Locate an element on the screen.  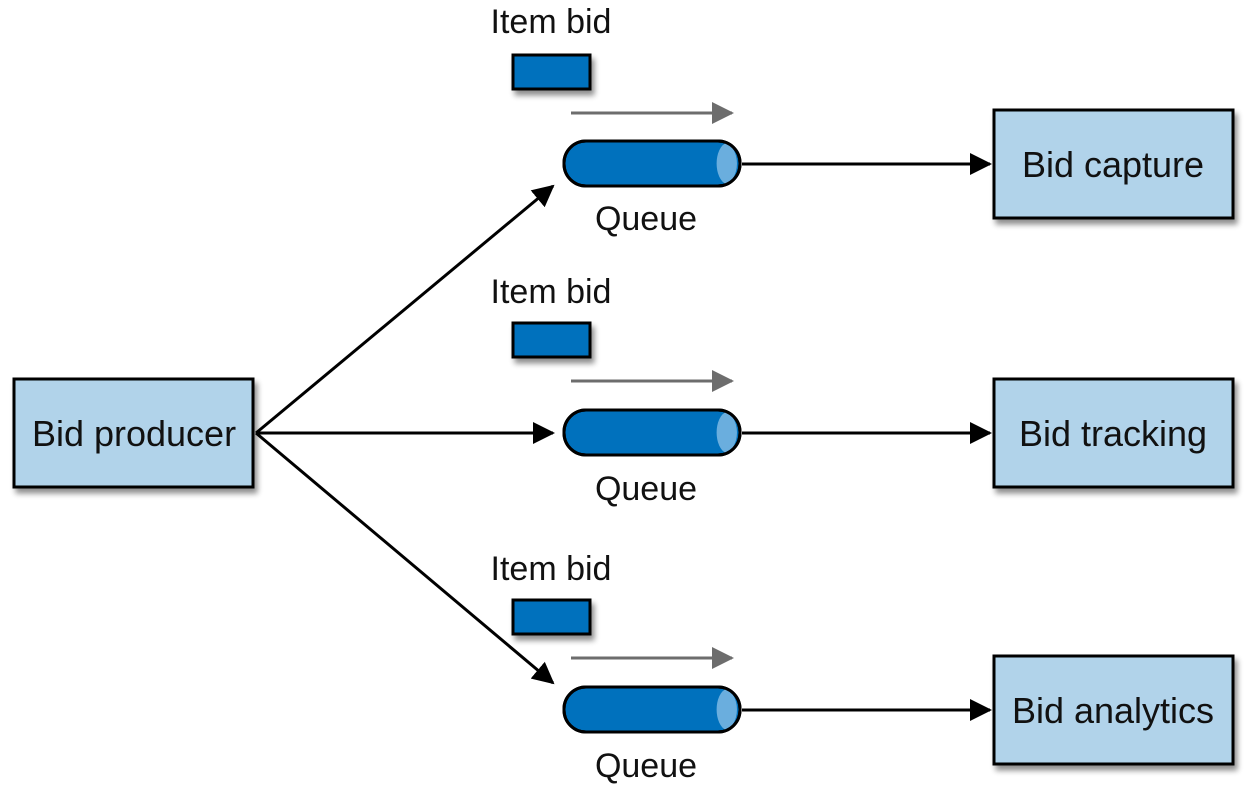
consumer-label: Bid capture is located at coordinates (1113, 164).